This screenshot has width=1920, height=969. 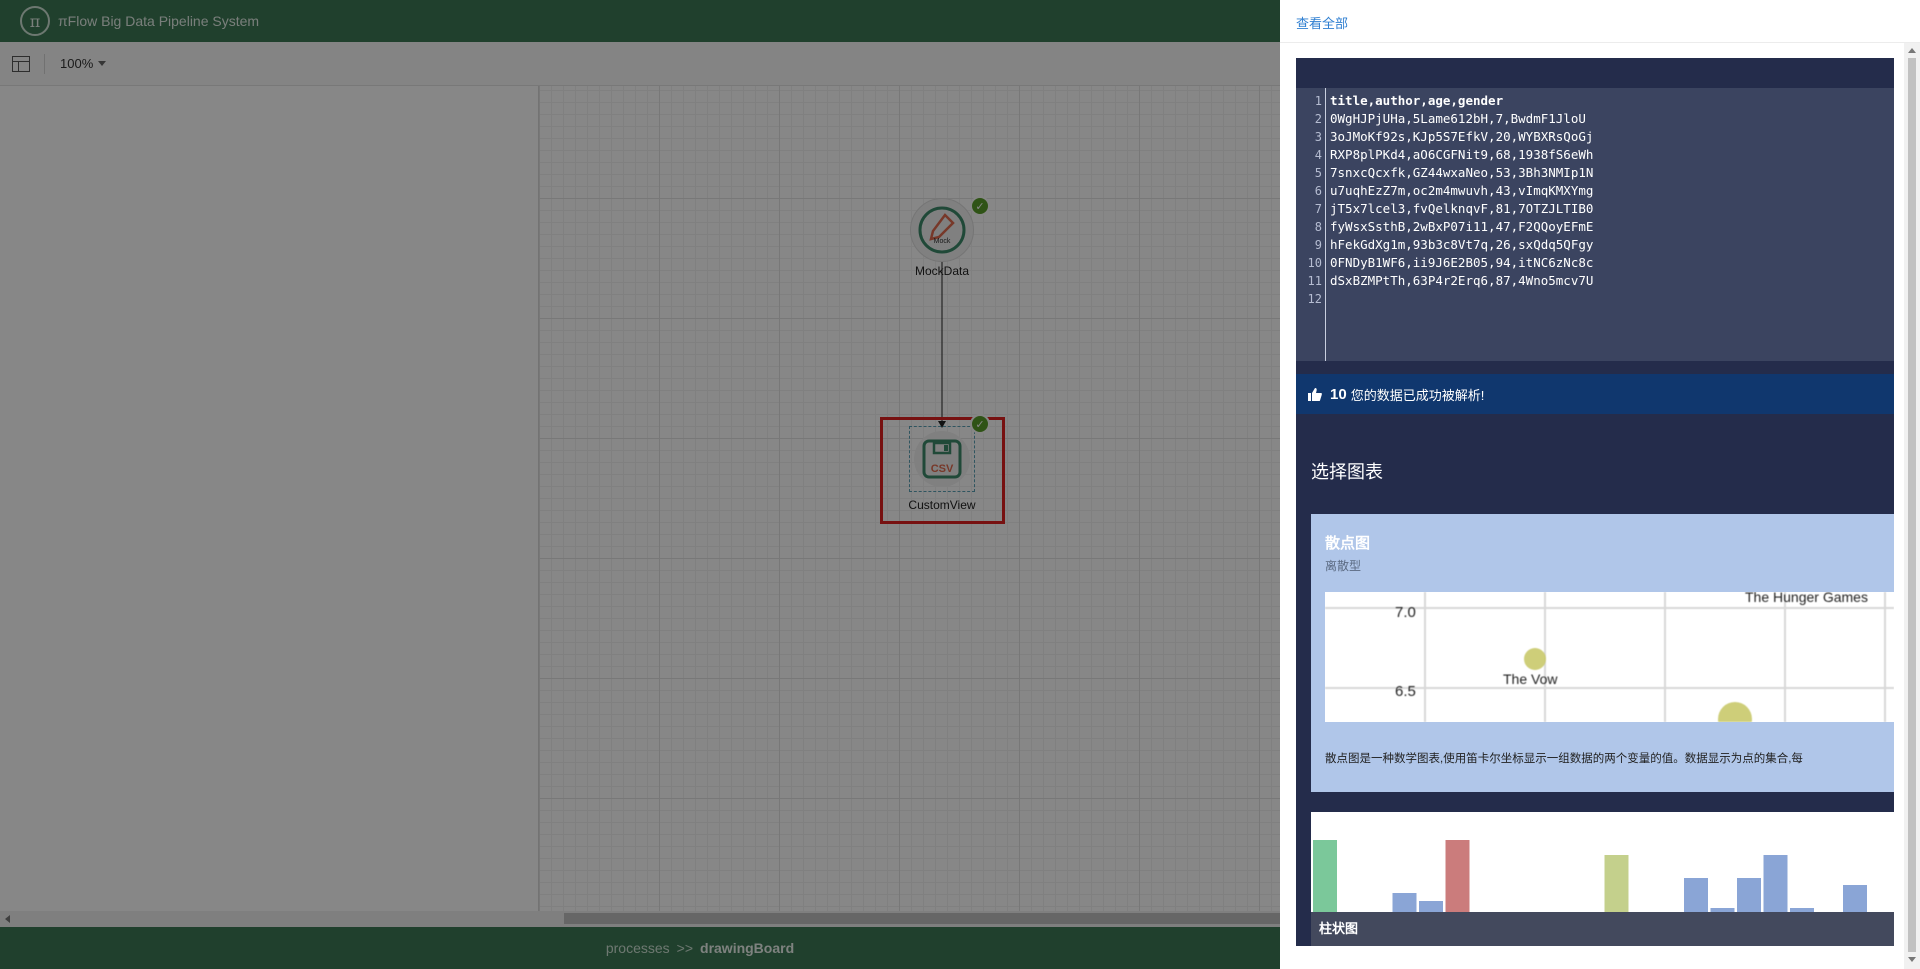 What do you see at coordinates (1315, 394) in the screenshot?
I see `thumbs-up-icon` at bounding box center [1315, 394].